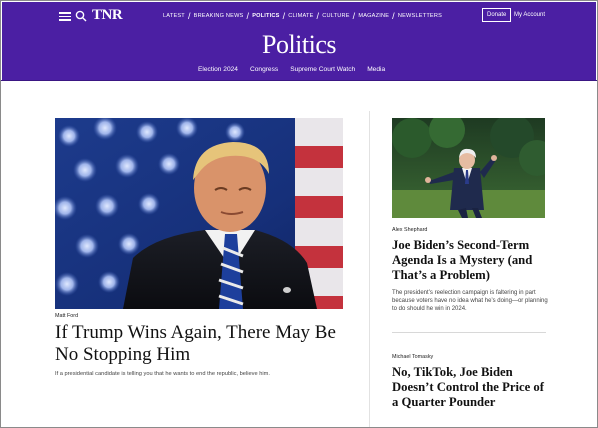 The height and width of the screenshot is (428, 598). Describe the element at coordinates (322, 69) in the screenshot. I see `subnav-item-supreme-court-watch: Supreme Court Watch` at that location.